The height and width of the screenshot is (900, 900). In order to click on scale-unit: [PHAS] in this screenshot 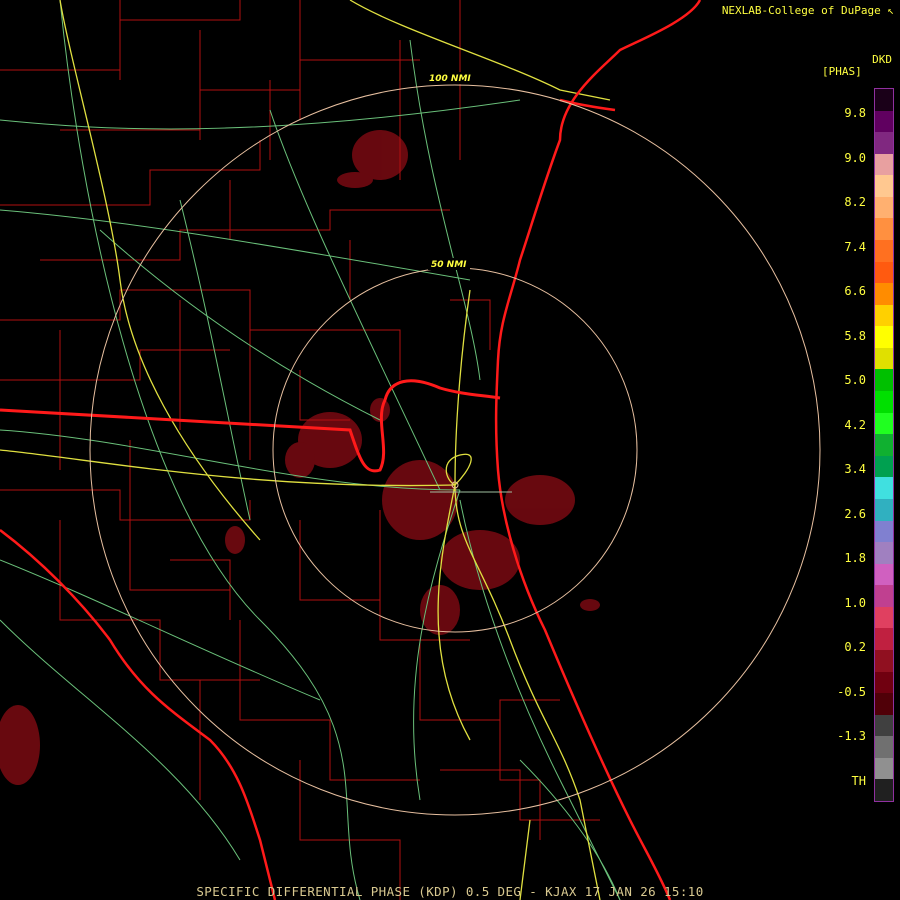, I will do `click(842, 71)`.